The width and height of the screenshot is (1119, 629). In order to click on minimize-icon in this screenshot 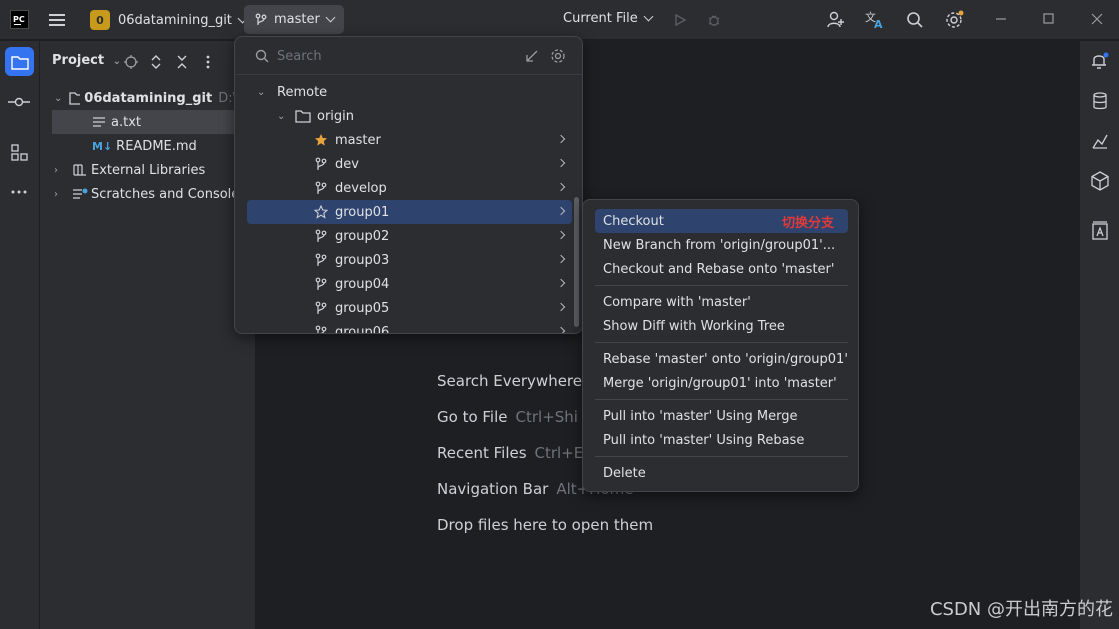, I will do `click(1001, 21)`.